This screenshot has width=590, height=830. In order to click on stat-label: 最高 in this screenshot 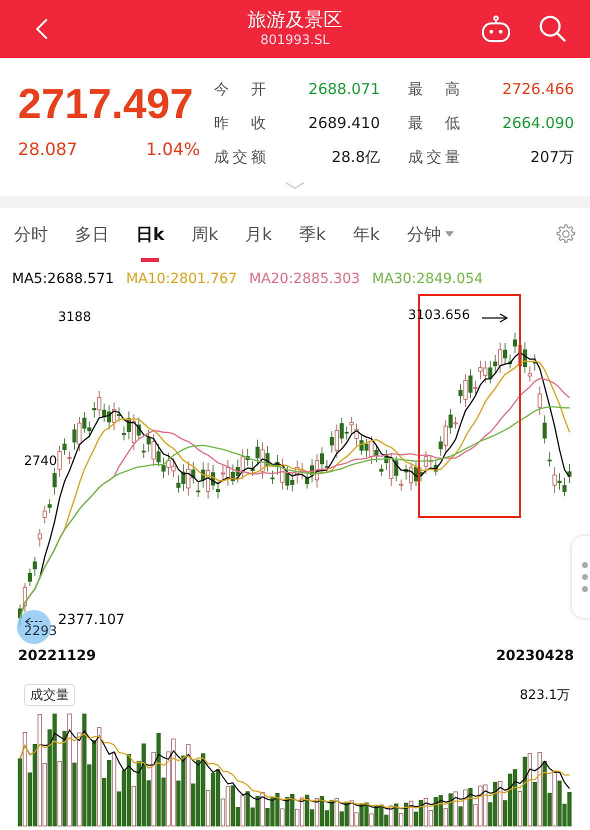, I will do `click(434, 89)`.